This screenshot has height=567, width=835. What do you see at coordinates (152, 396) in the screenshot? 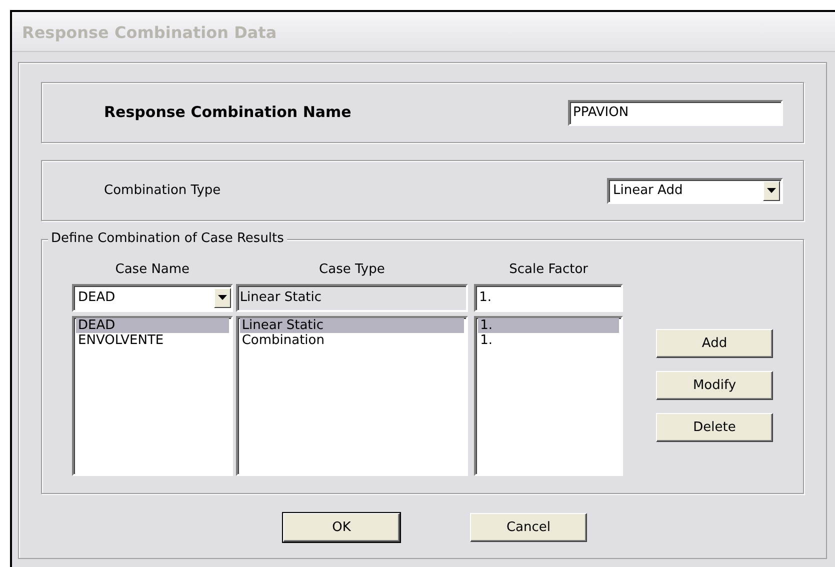
I see `case-name-list: DEAD ENVOLVENTE` at bounding box center [152, 396].